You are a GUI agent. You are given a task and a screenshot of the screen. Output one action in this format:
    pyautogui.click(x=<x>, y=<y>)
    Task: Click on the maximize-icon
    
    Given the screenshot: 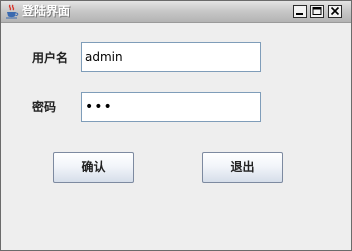 What is the action you would take?
    pyautogui.click(x=317, y=11)
    